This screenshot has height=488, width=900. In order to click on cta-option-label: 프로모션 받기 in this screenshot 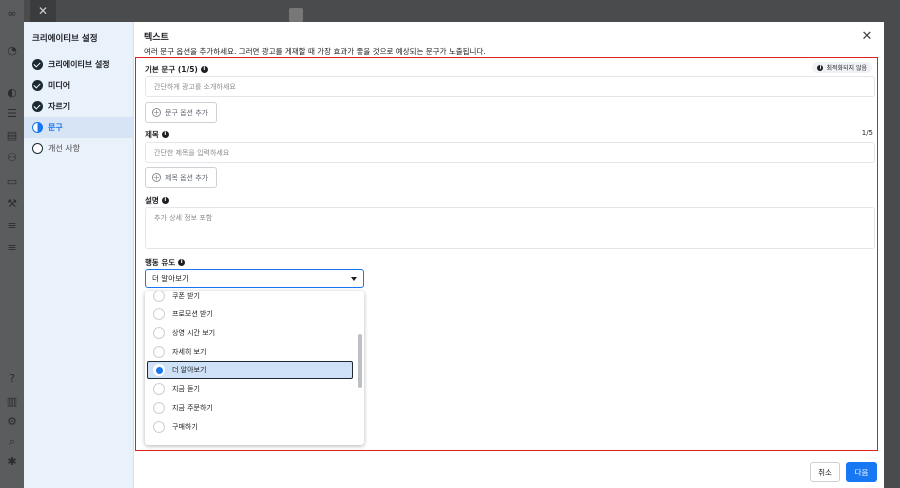, I will do `click(192, 314)`.